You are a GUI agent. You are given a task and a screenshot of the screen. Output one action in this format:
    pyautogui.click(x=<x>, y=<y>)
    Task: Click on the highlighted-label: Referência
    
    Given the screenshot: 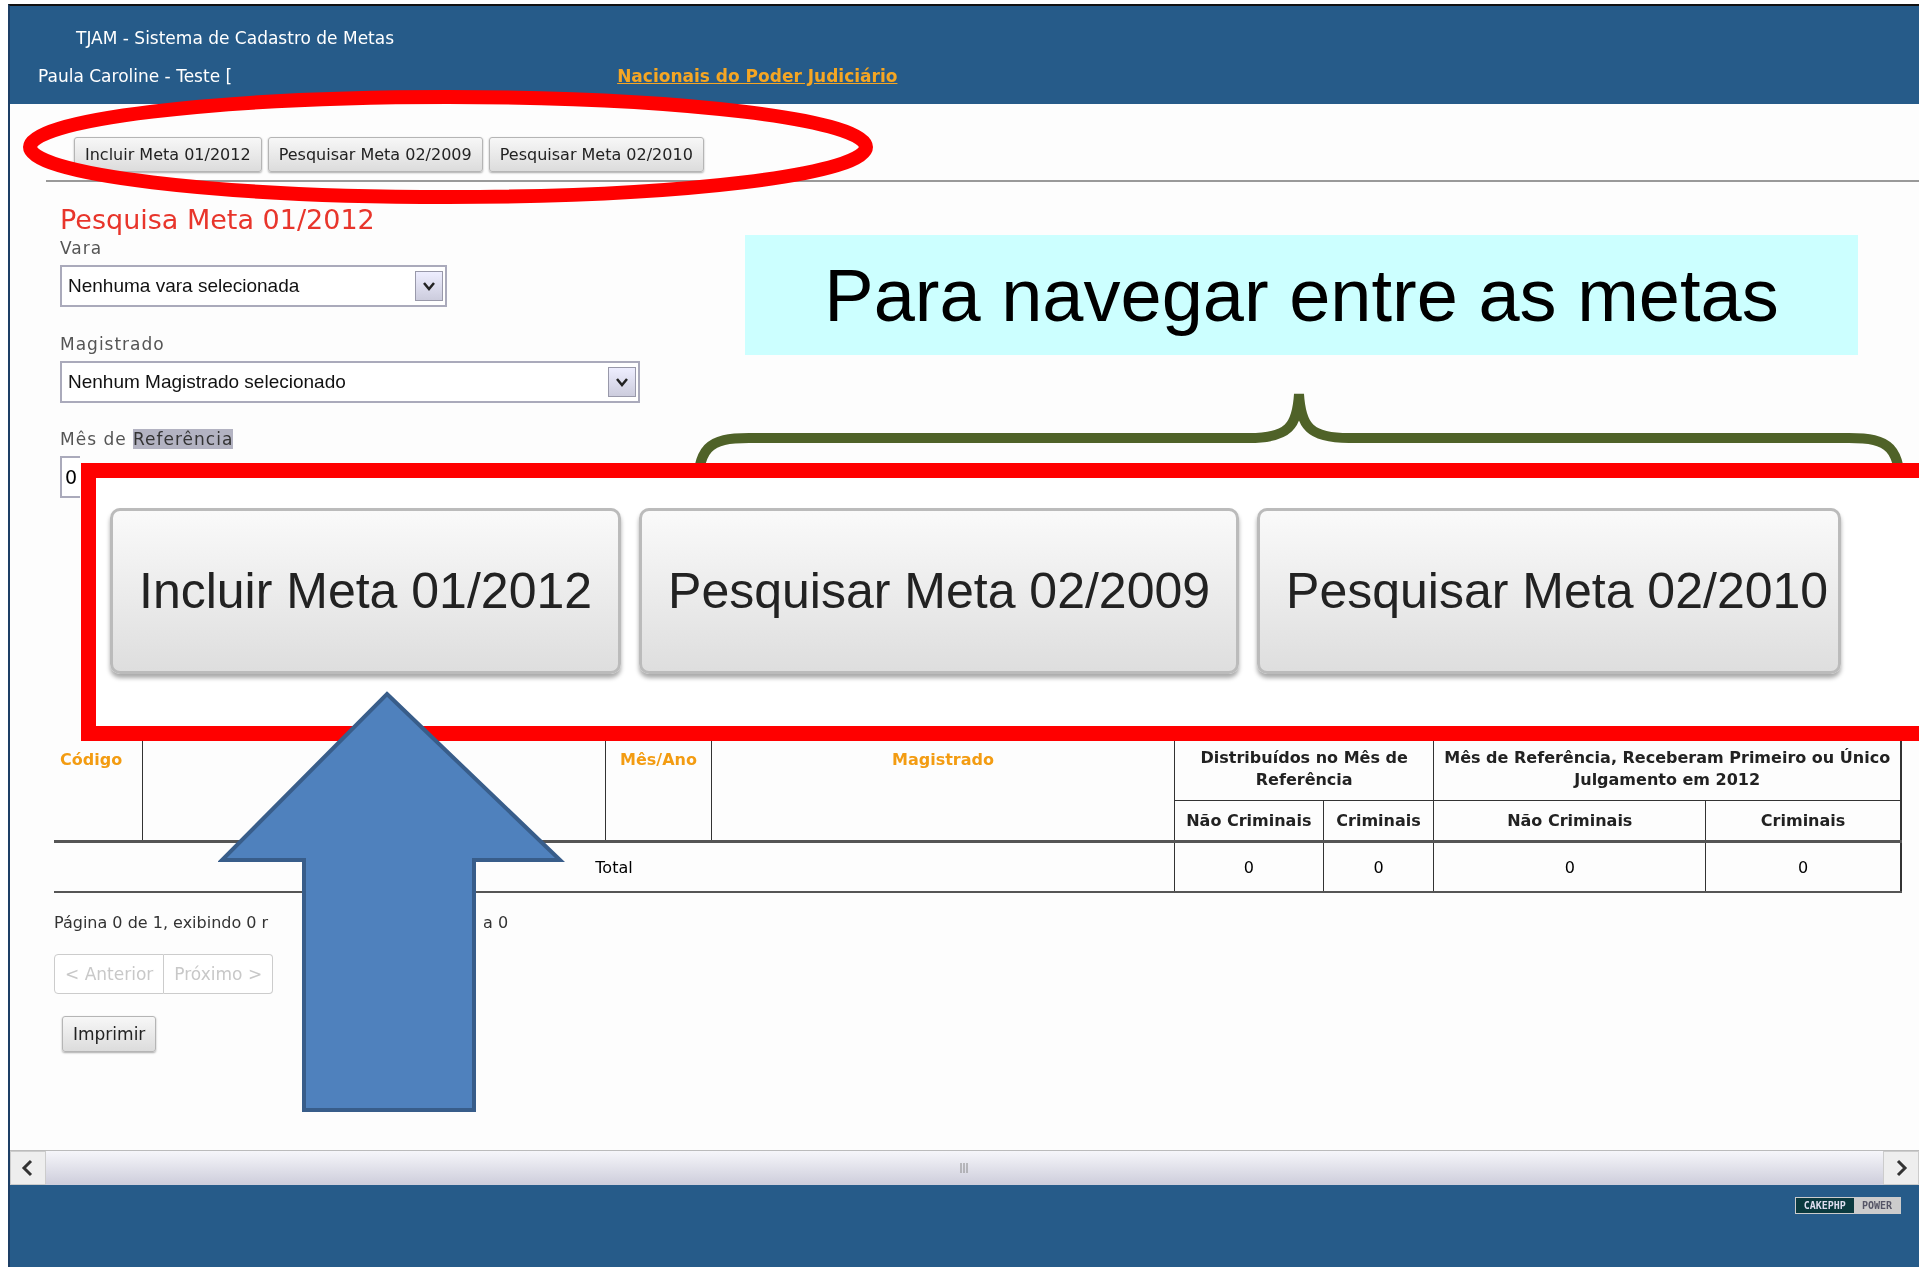 What is the action you would take?
    pyautogui.click(x=183, y=439)
    